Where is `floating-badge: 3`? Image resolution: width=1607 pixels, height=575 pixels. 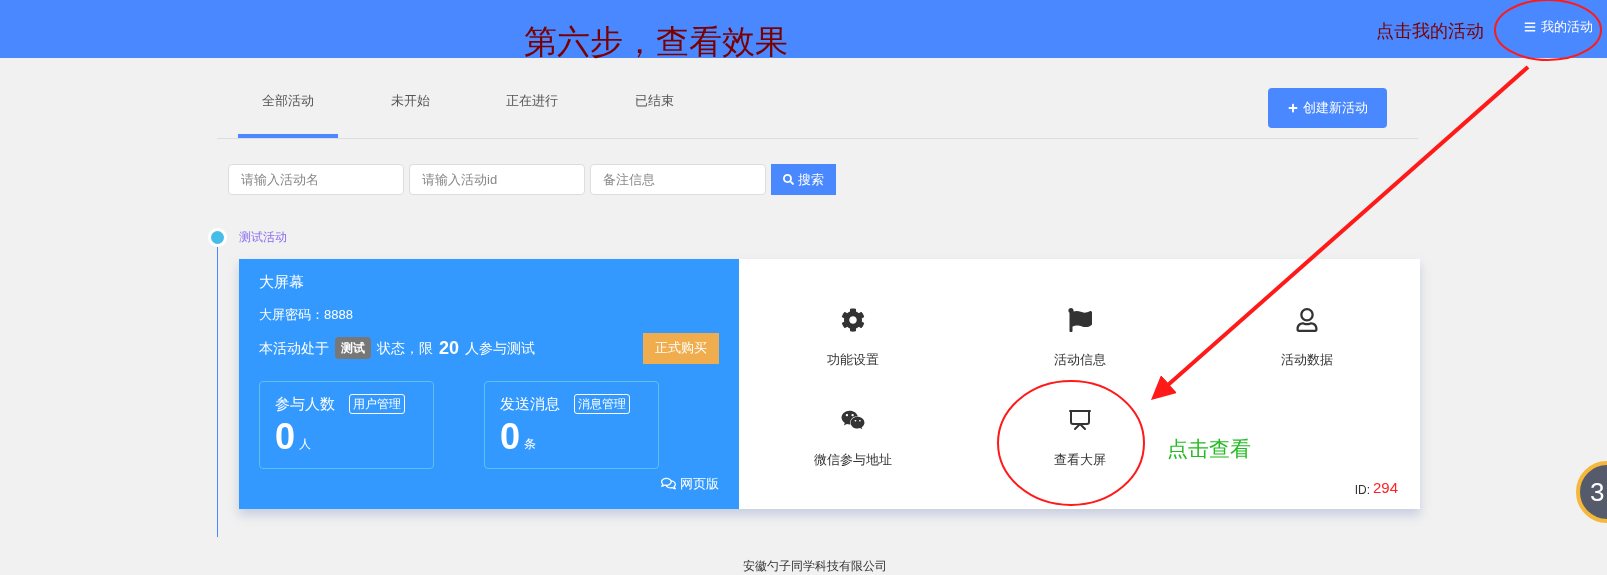 floating-badge: 3 is located at coordinates (1591, 492).